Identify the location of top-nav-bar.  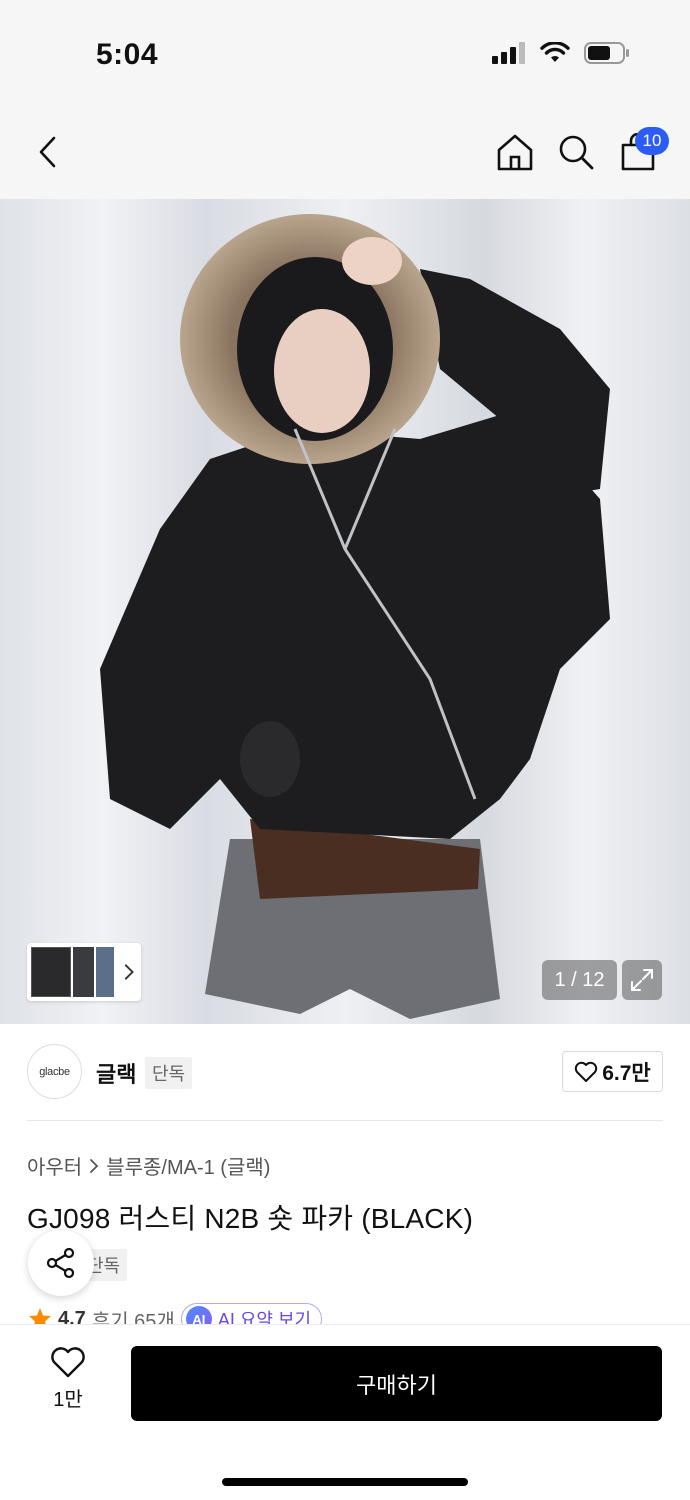
(345, 152).